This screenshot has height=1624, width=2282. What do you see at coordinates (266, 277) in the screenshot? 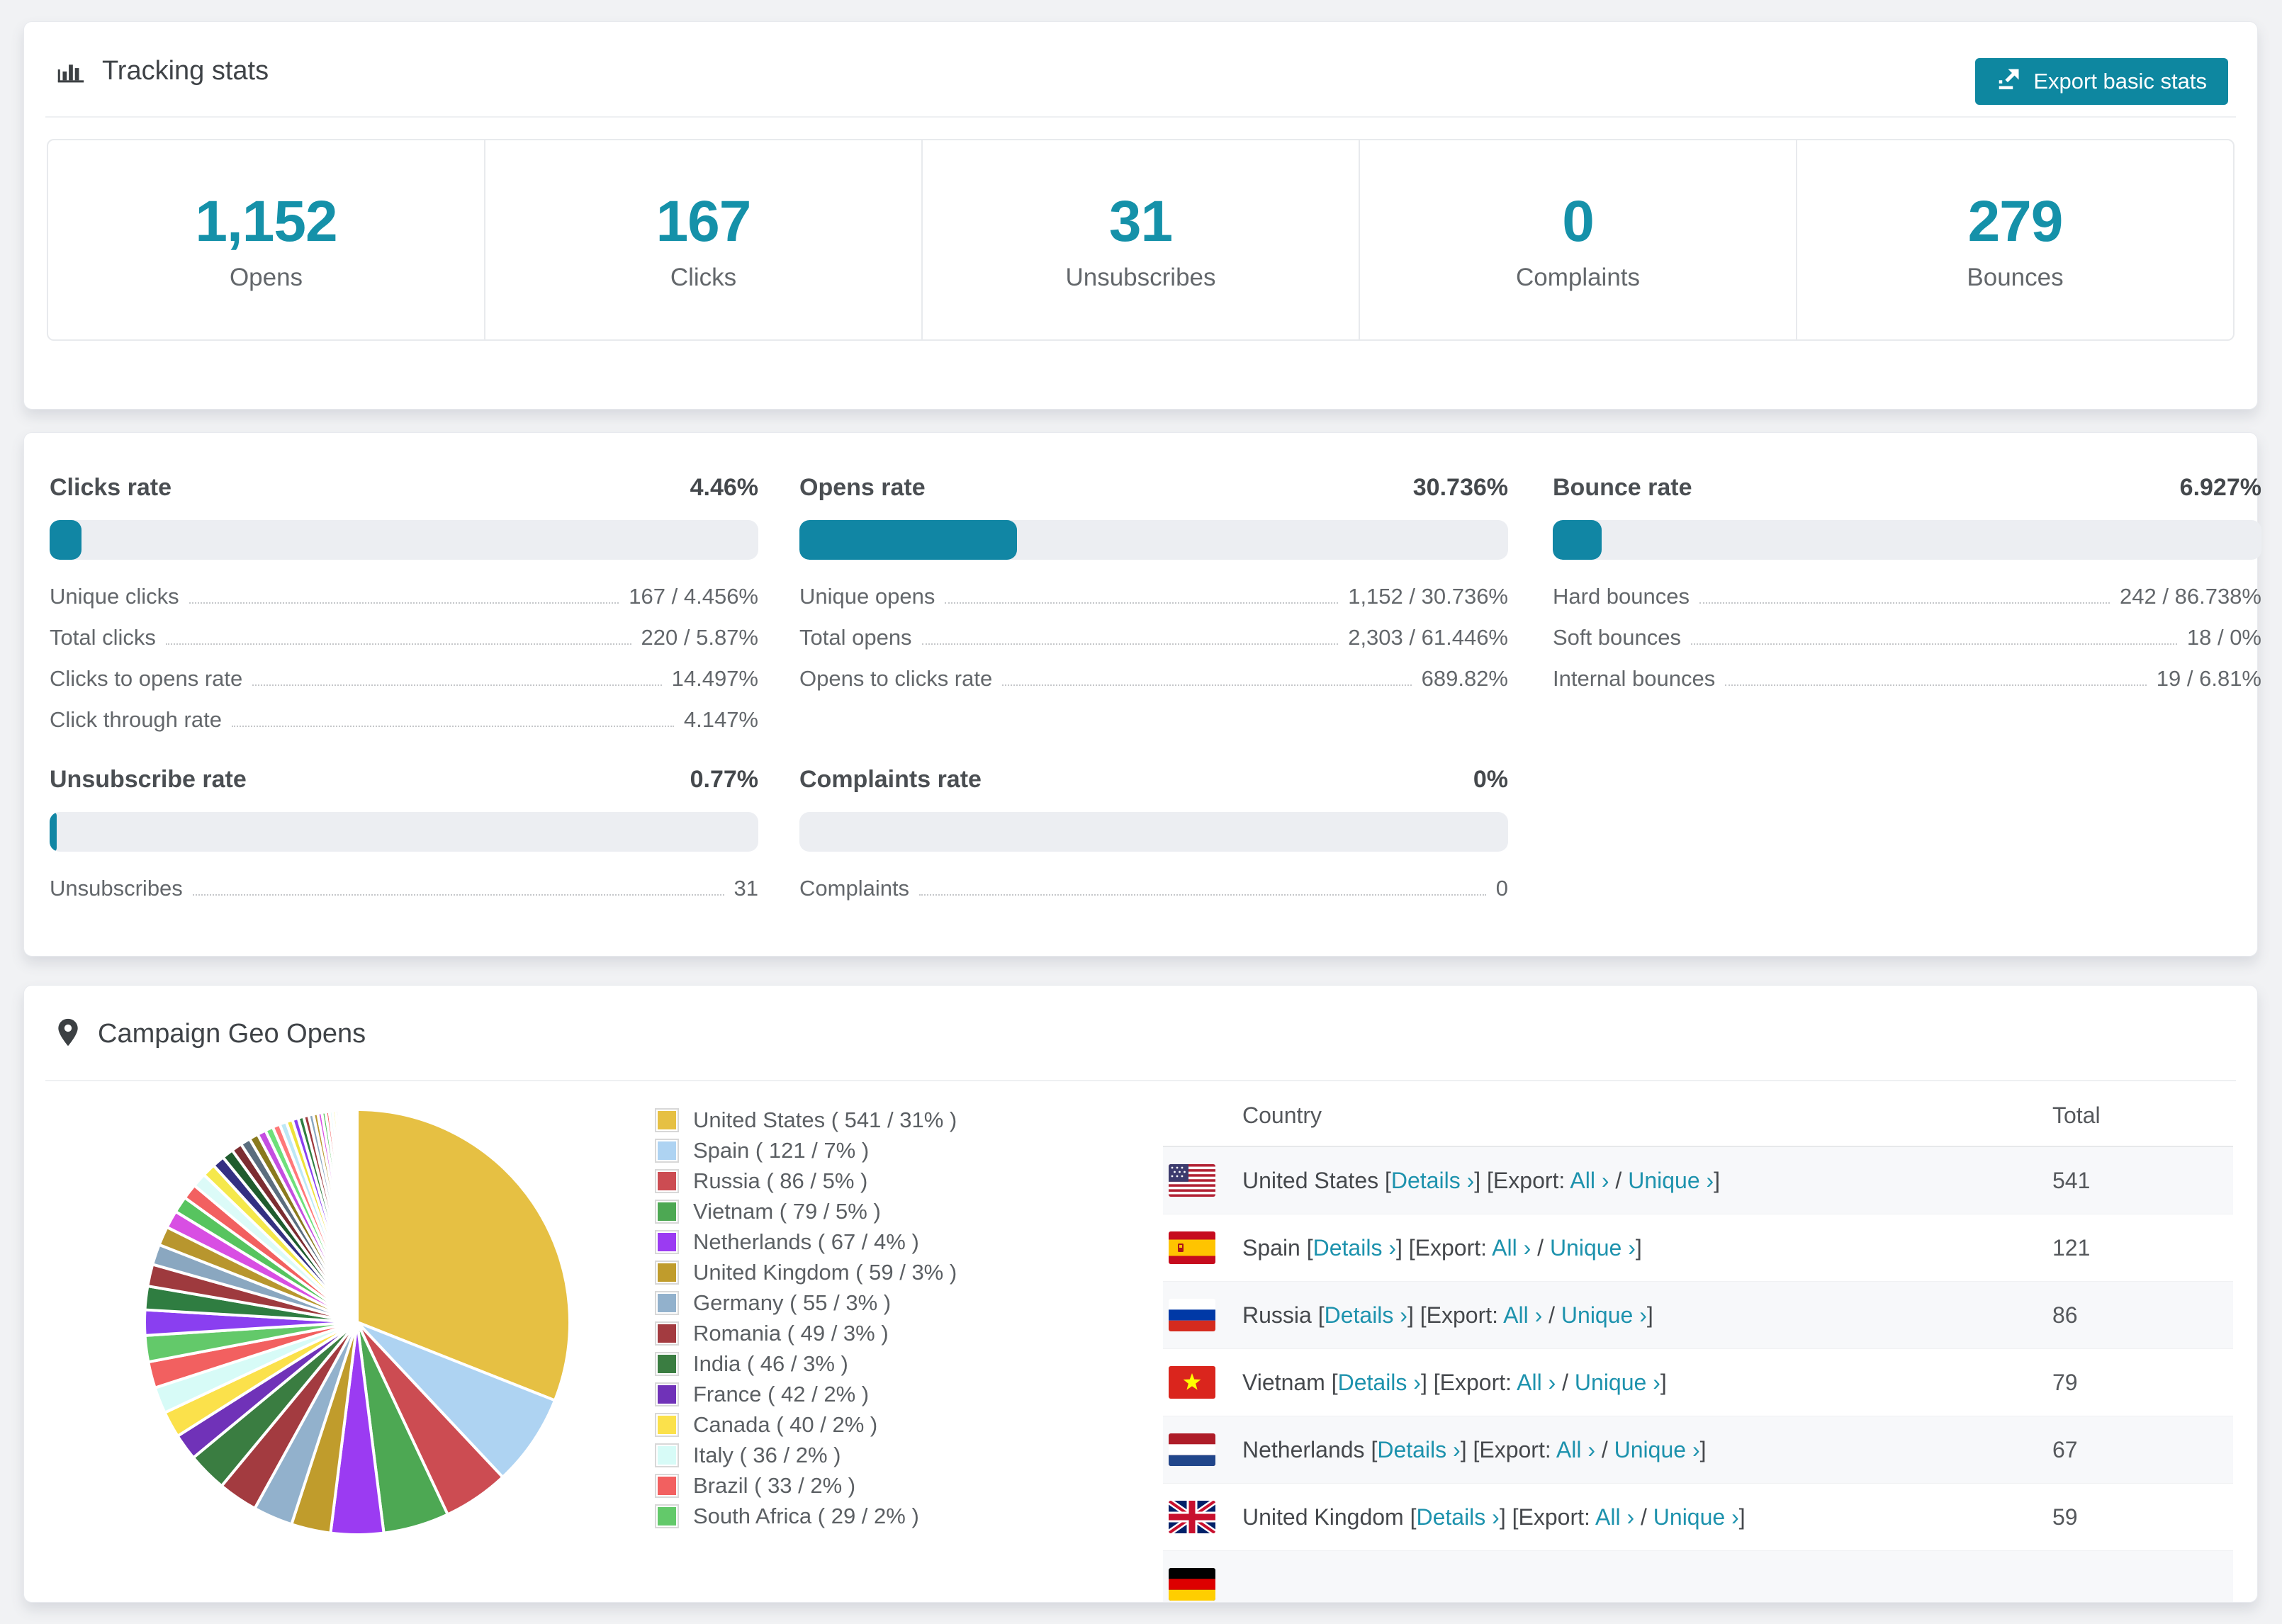
I see `stat-label: Opens` at bounding box center [266, 277].